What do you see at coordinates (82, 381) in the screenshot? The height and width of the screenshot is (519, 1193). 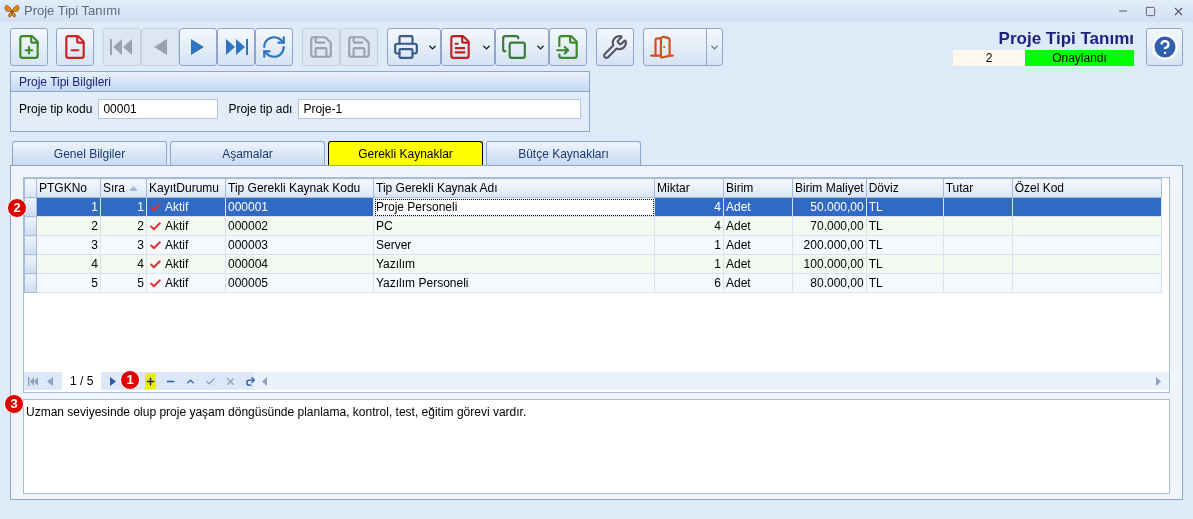 I see `record-position: 1 / 5` at bounding box center [82, 381].